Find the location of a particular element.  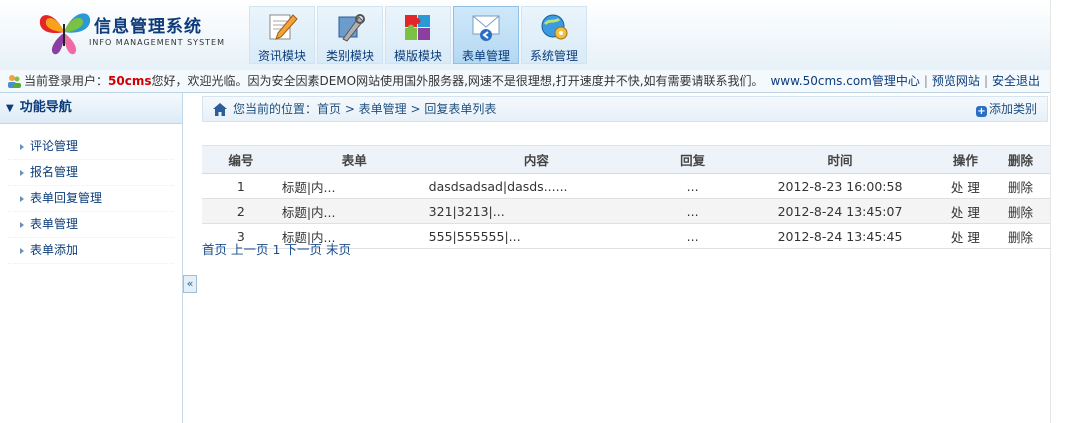

nav-label: 类别模块 is located at coordinates (349, 56).